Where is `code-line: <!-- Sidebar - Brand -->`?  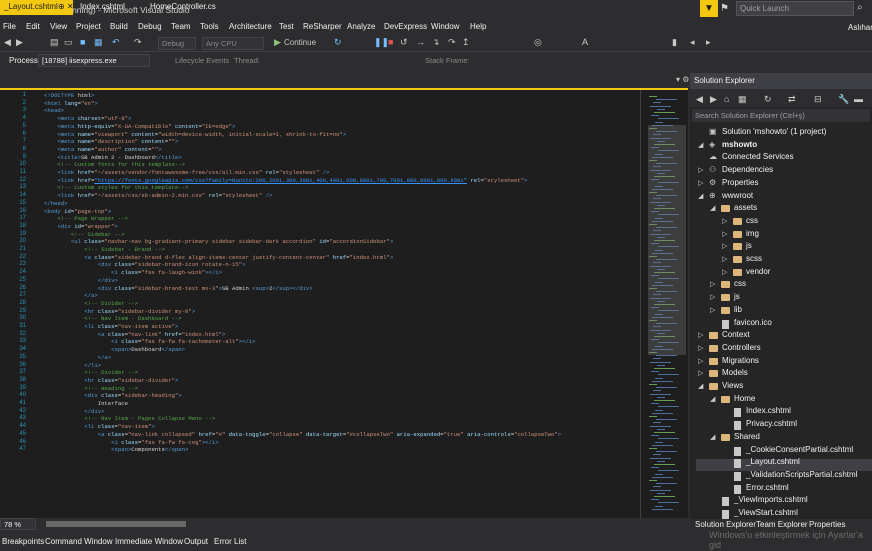 code-line: <!-- Sidebar - Brand --> is located at coordinates (104, 250).